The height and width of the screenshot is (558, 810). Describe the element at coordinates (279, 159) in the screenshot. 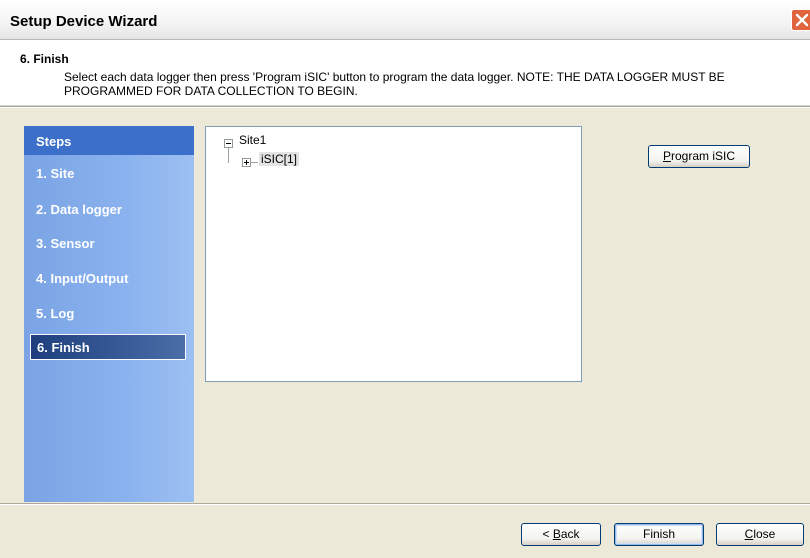

I see `tree-node-isic1: iSIC[1]` at that location.